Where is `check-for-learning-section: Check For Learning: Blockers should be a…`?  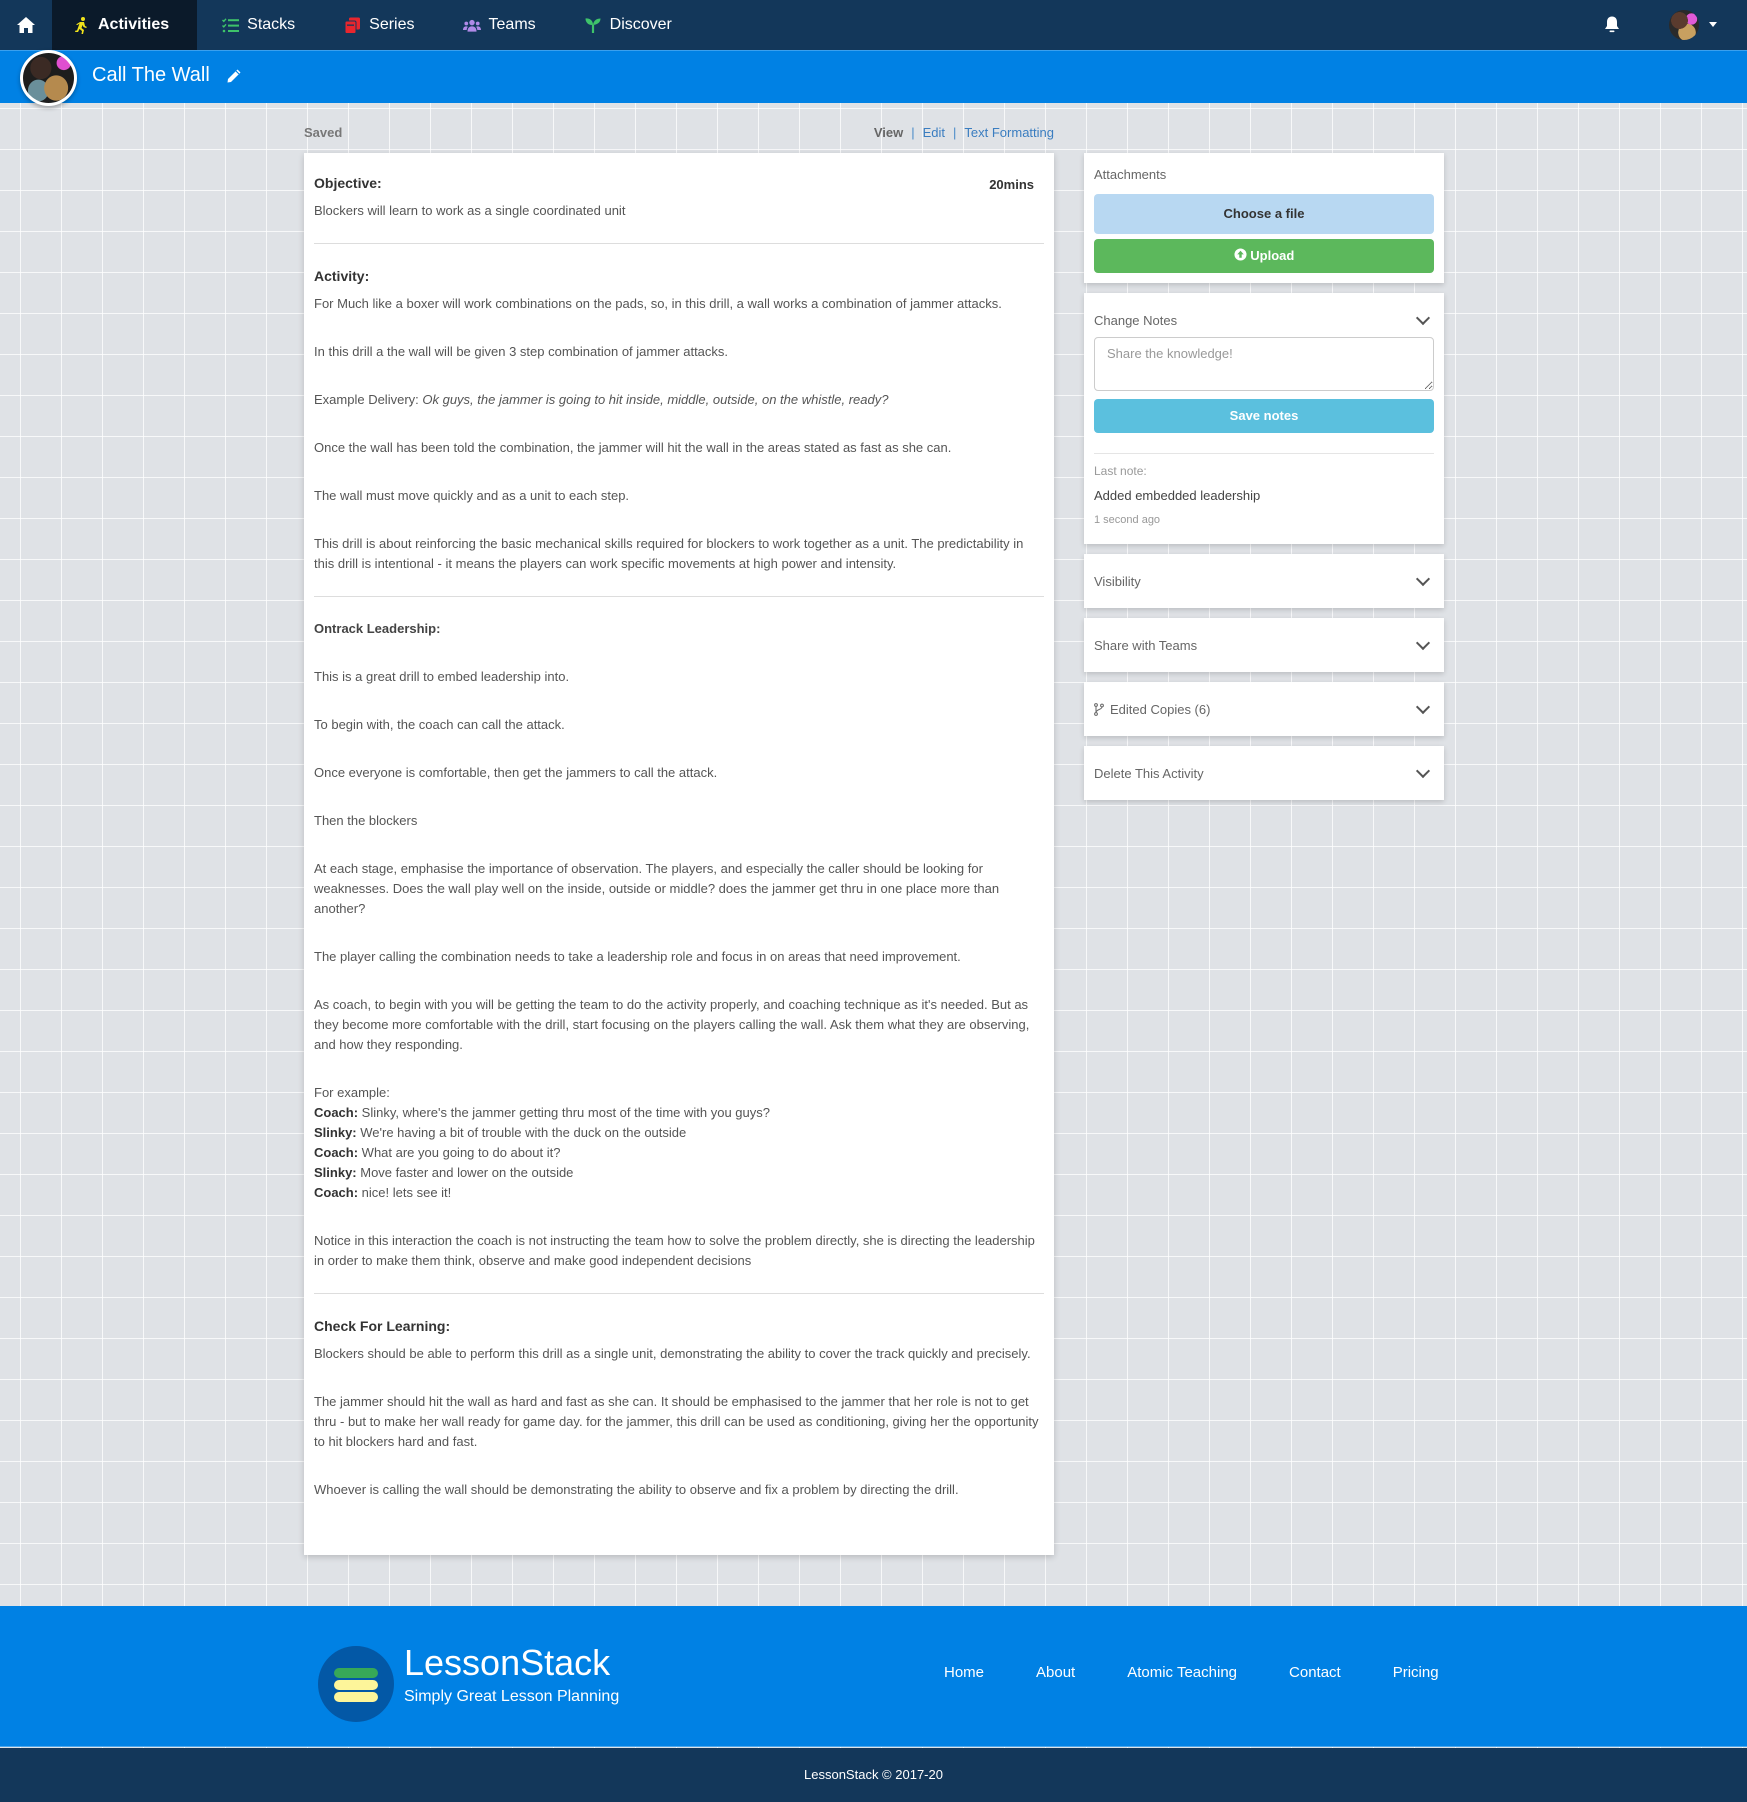
check-for-learning-section: Check For Learning: Blockers should be a… is located at coordinates (679, 1408).